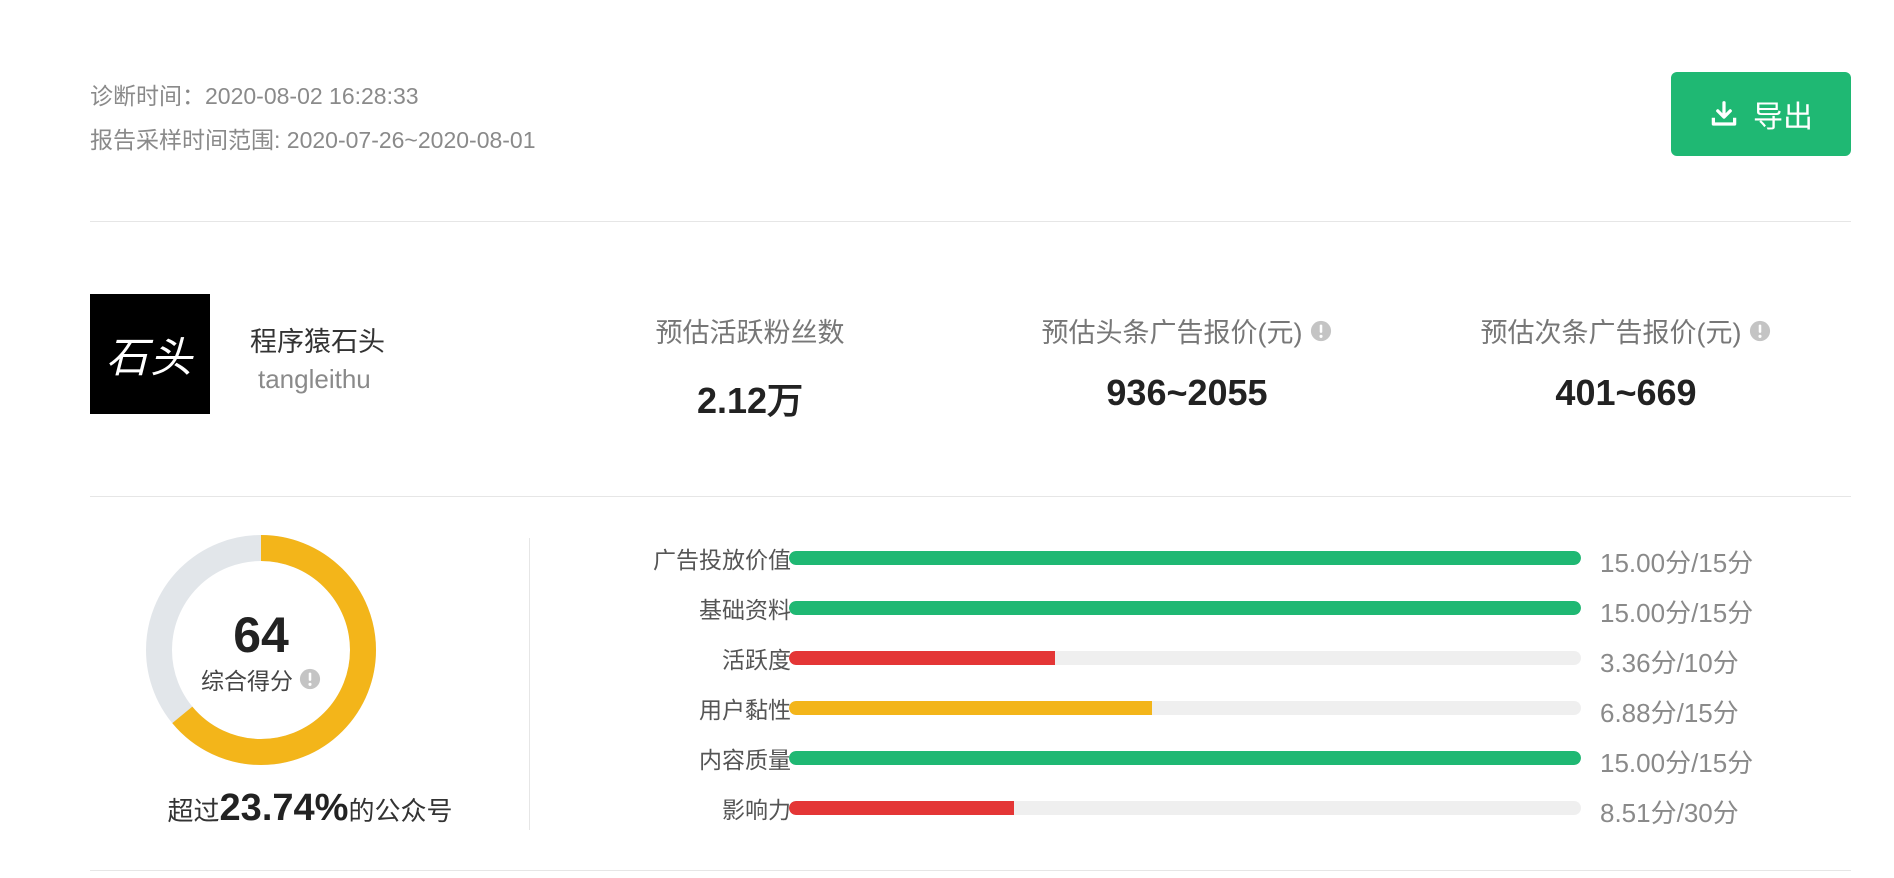 This screenshot has width=1894, height=878. What do you see at coordinates (193, 811) in the screenshot?
I see `exceed-prefix: 超过` at bounding box center [193, 811].